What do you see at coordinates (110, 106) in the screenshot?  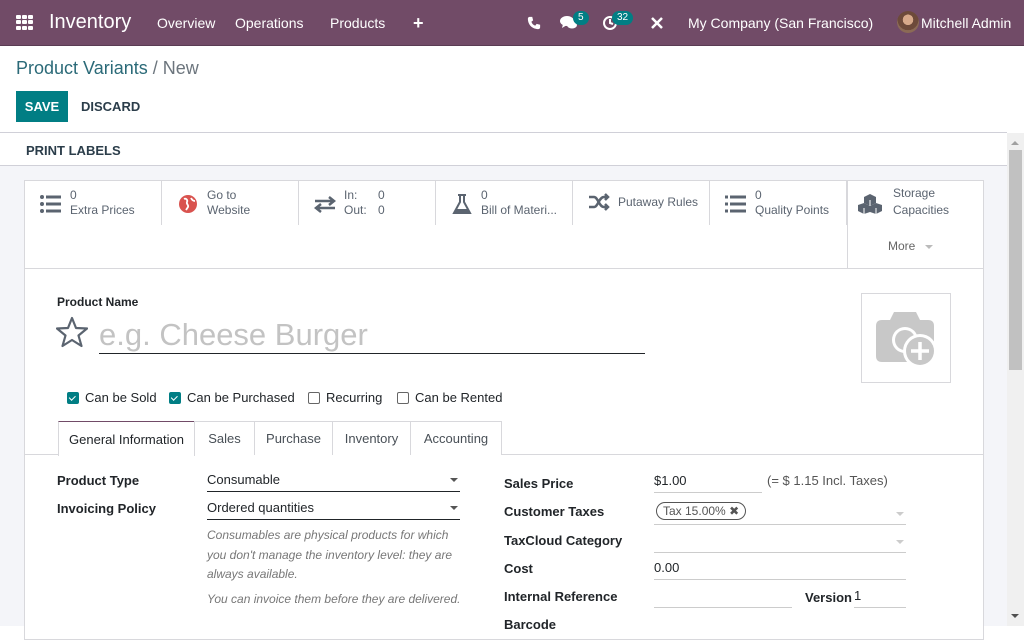 I see `discard-button: DISCARD` at bounding box center [110, 106].